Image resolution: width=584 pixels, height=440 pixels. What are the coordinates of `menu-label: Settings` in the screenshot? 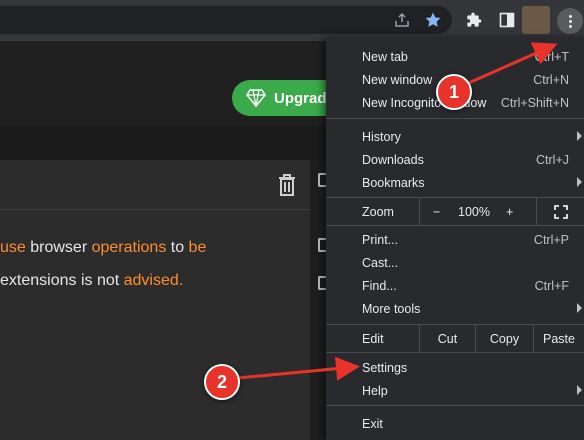 It's located at (385, 368).